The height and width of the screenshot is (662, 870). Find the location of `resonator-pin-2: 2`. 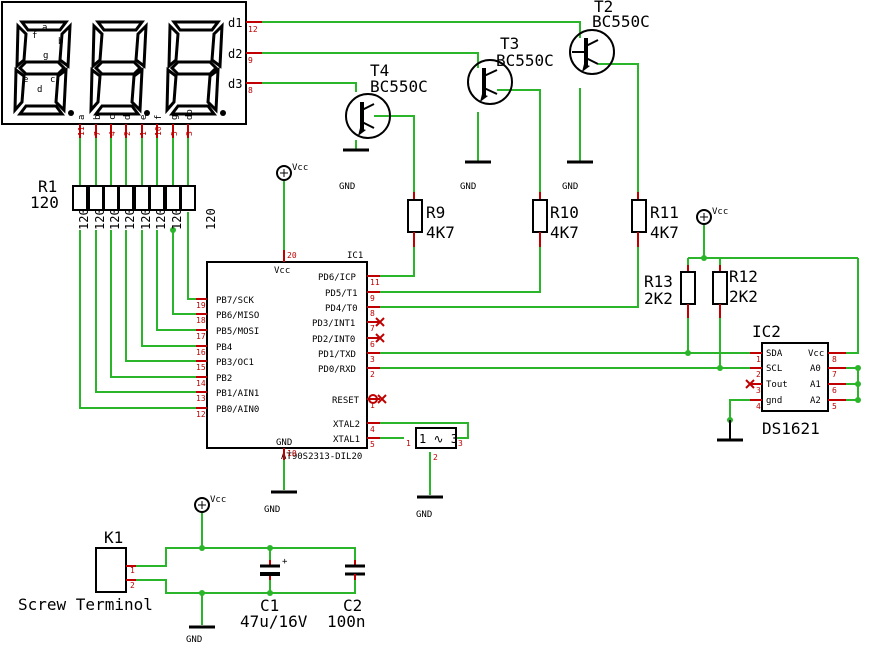

resonator-pin-2: 2 is located at coordinates (435, 457).